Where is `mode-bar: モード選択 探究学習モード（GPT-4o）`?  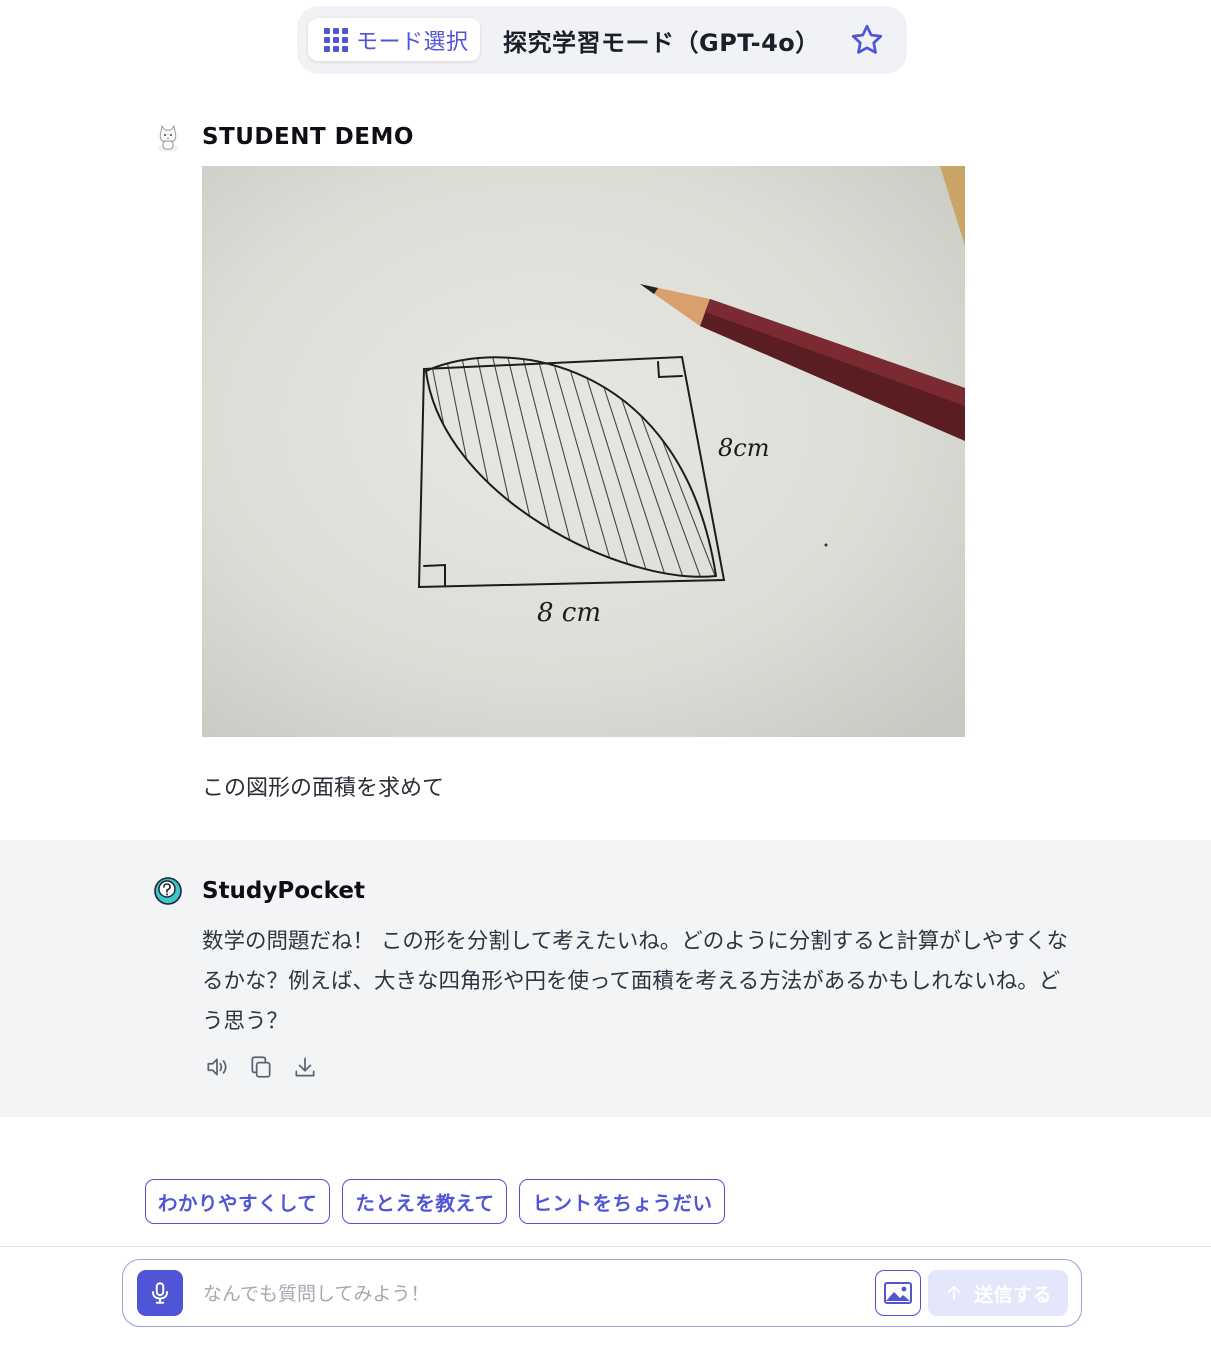 mode-bar: モード選択 探究学習モード（GPT-4o） is located at coordinates (602, 40).